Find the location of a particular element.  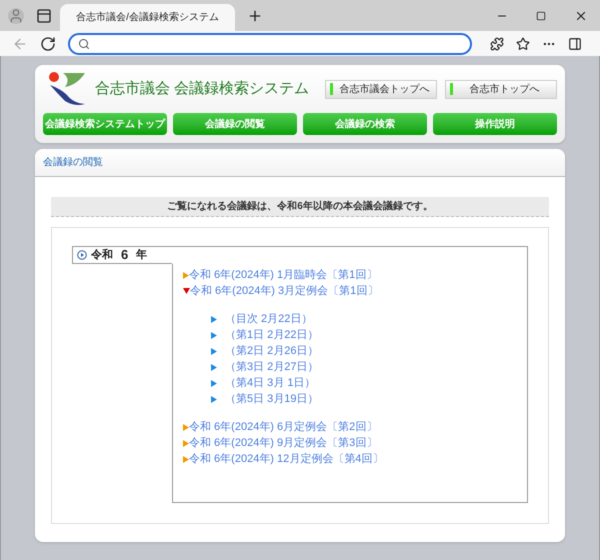

meeting-link: 令和 6年(2024年) 6月定例会〔第2回〕 is located at coordinates (350, 427).